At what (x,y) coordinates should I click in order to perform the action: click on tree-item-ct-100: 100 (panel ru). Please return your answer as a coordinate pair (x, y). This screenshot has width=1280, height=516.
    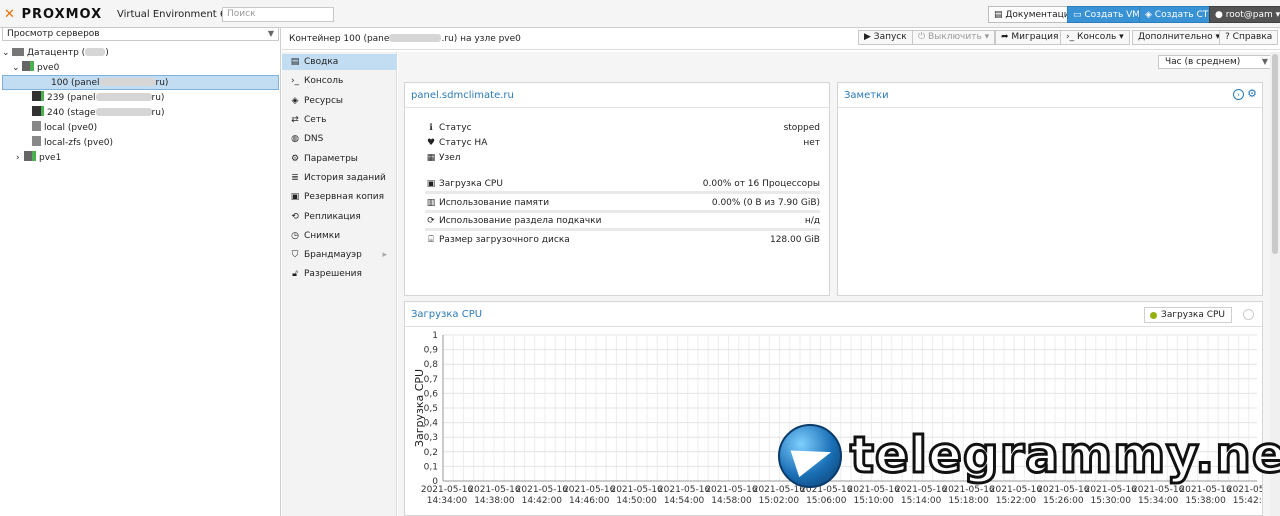
    Looking at the image, I should click on (140, 82).